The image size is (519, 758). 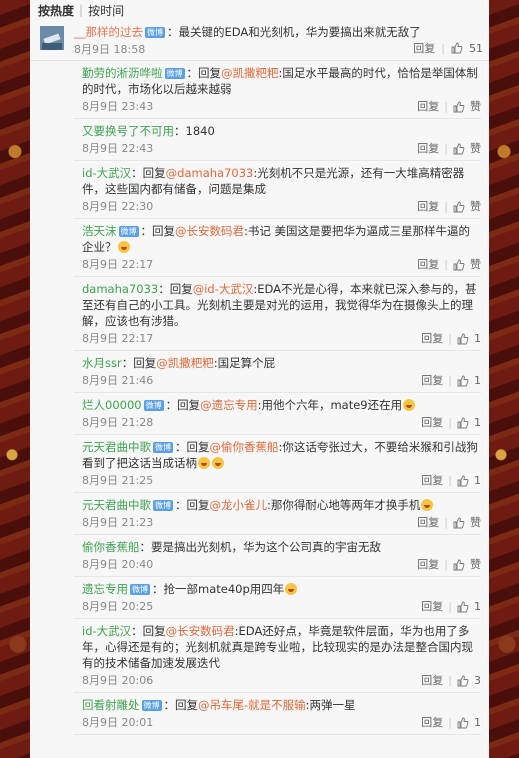 I want to click on reply-user: 烂人00000, so click(x=112, y=405).